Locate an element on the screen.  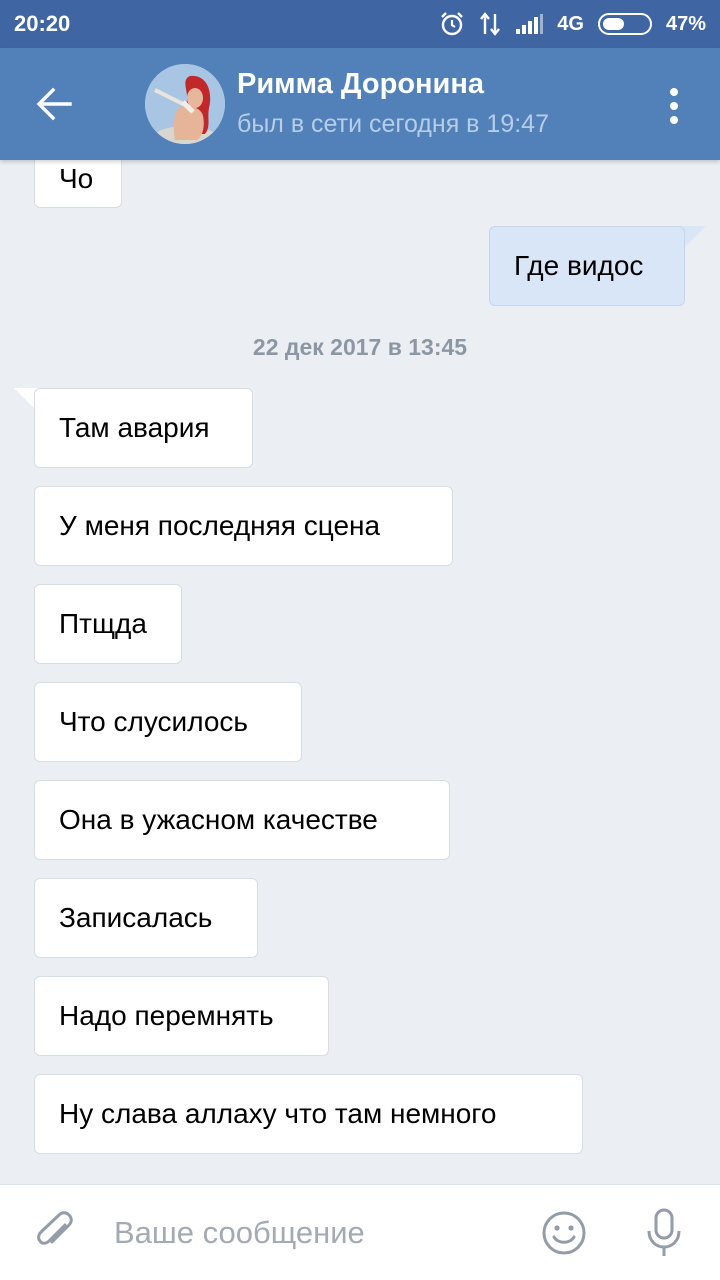
network-type: 4G is located at coordinates (570, 23).